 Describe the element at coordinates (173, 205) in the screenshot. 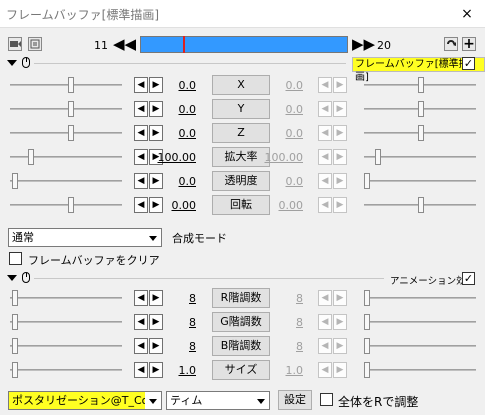

I see `start-value: 0.00` at that location.